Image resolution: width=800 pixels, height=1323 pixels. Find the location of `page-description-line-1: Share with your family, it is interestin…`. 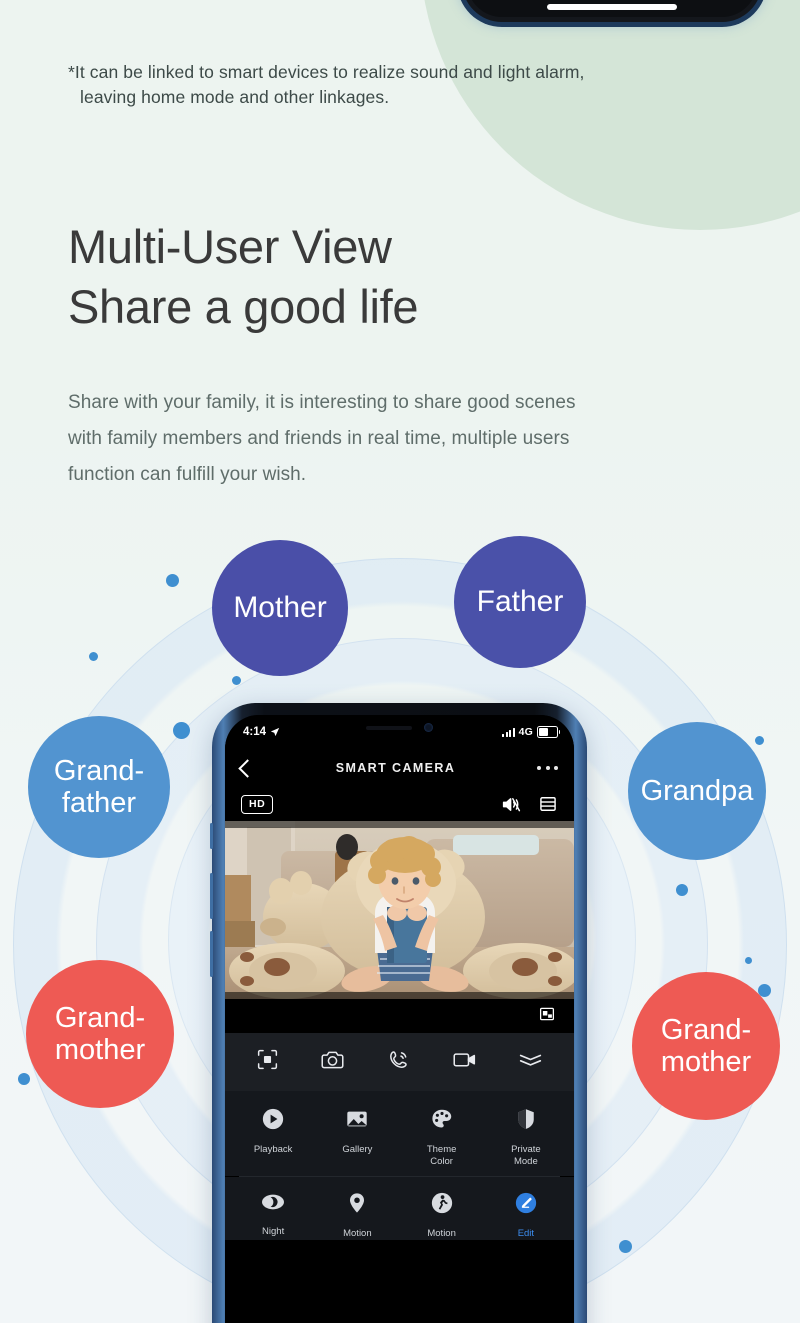

page-description-line-1: Share with your family, it is interestin… is located at coordinates (322, 402).